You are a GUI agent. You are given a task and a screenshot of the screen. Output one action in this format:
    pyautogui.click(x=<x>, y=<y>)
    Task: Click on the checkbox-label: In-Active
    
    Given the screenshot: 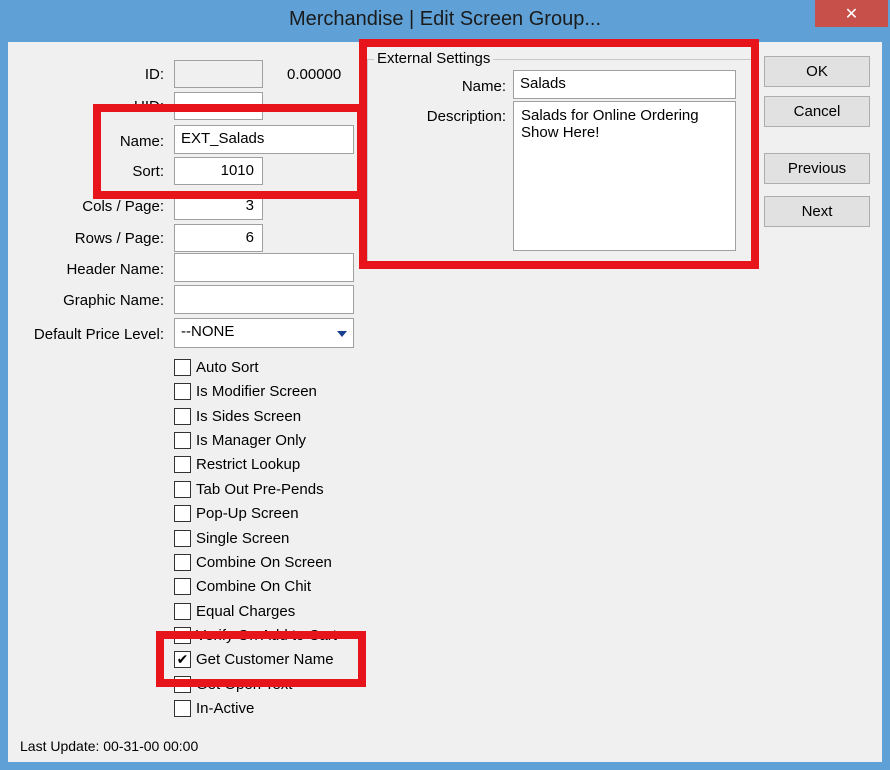 What is the action you would take?
    pyautogui.click(x=225, y=708)
    